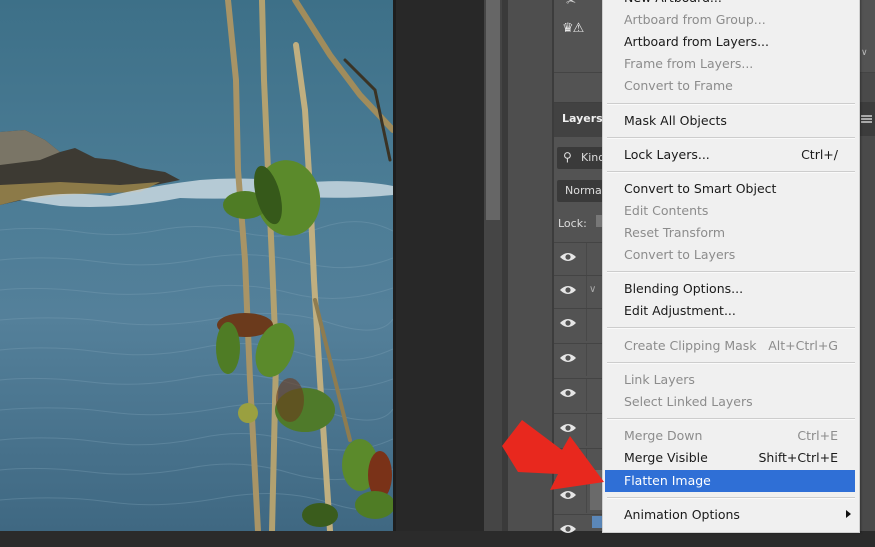  I want to click on crown-warning-icon: ♛⚠, so click(573, 28).